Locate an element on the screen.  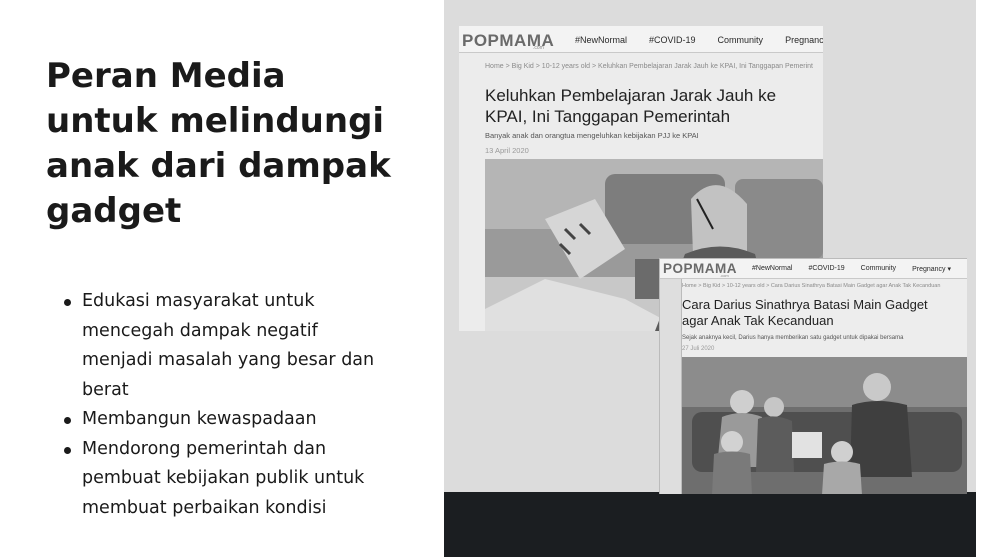
bullet-line: berat is located at coordinates (105, 389).